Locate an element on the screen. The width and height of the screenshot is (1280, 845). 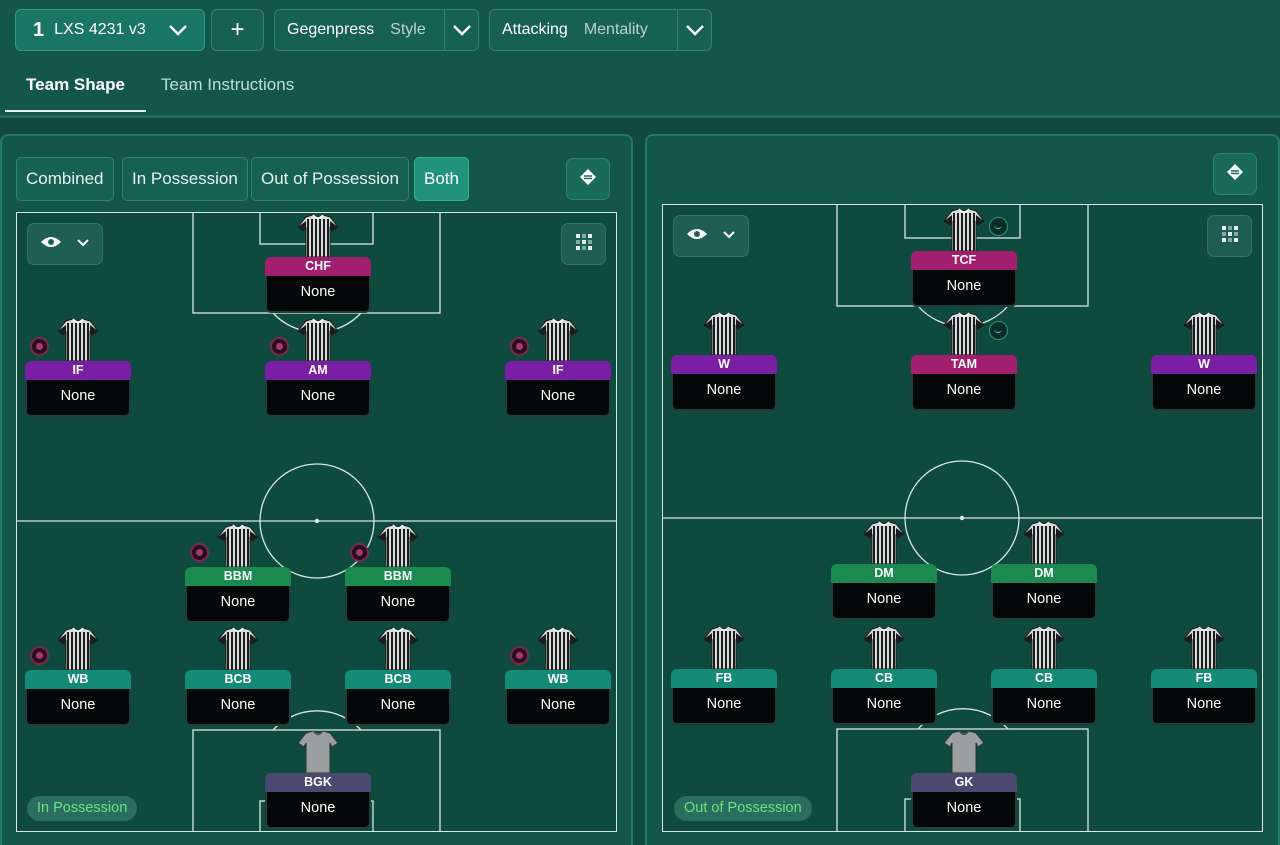
player-card: TCF None is located at coordinates (964, 259).